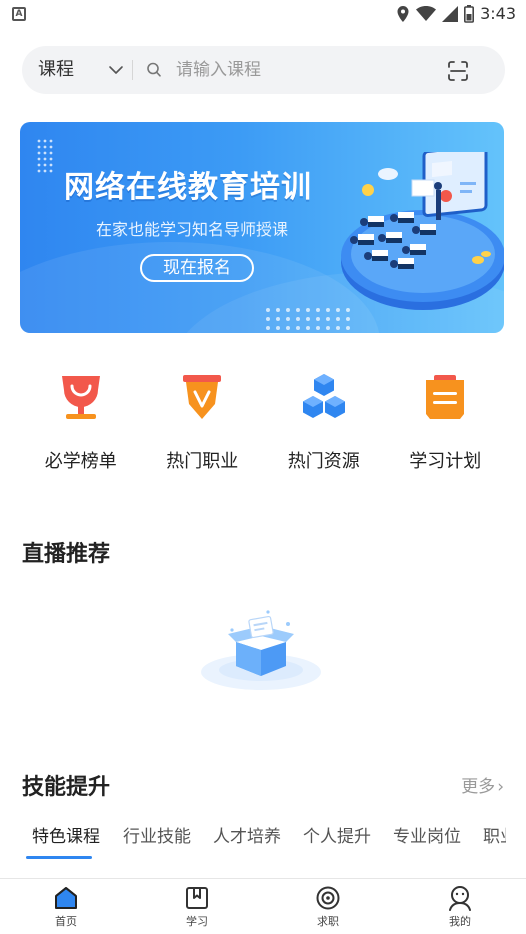  What do you see at coordinates (458, 71) in the screenshot?
I see `scan-icon` at bounding box center [458, 71].